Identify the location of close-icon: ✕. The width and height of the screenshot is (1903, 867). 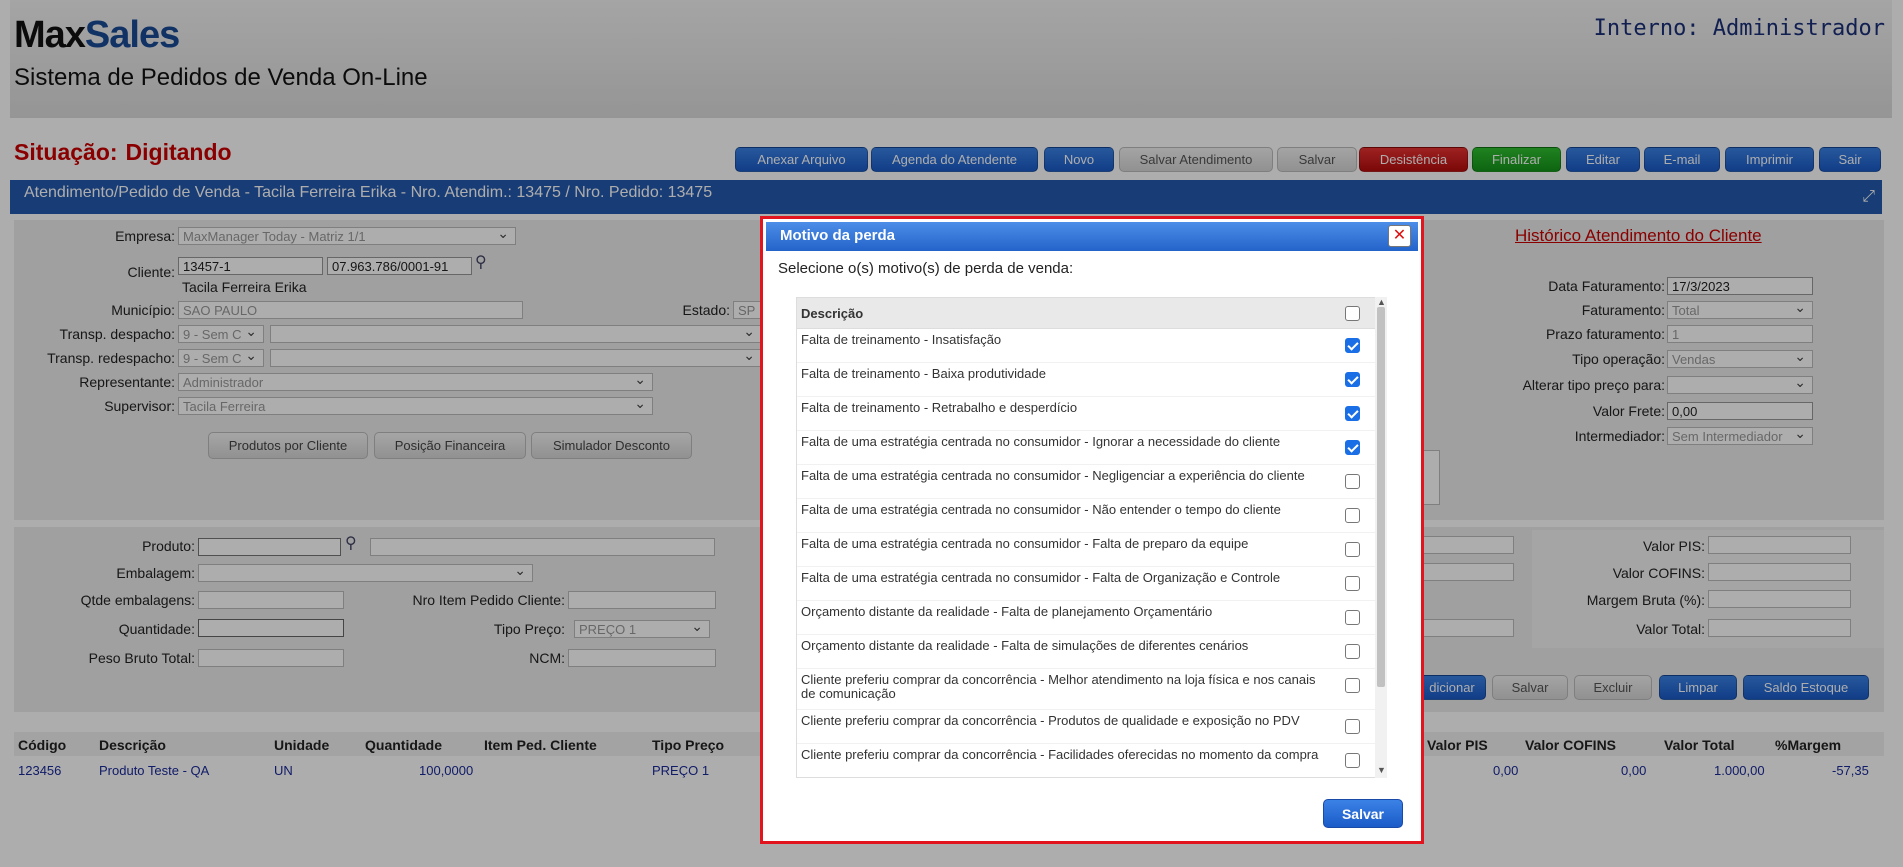
(1399, 236).